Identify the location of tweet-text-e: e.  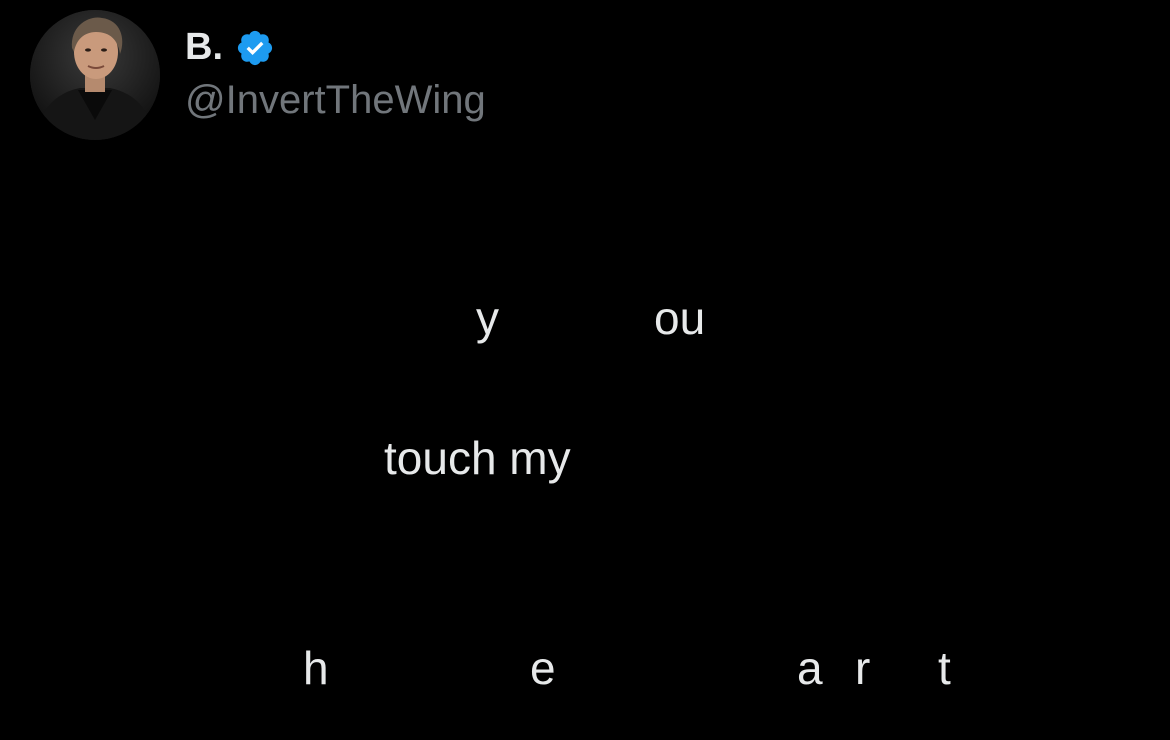
(543, 668).